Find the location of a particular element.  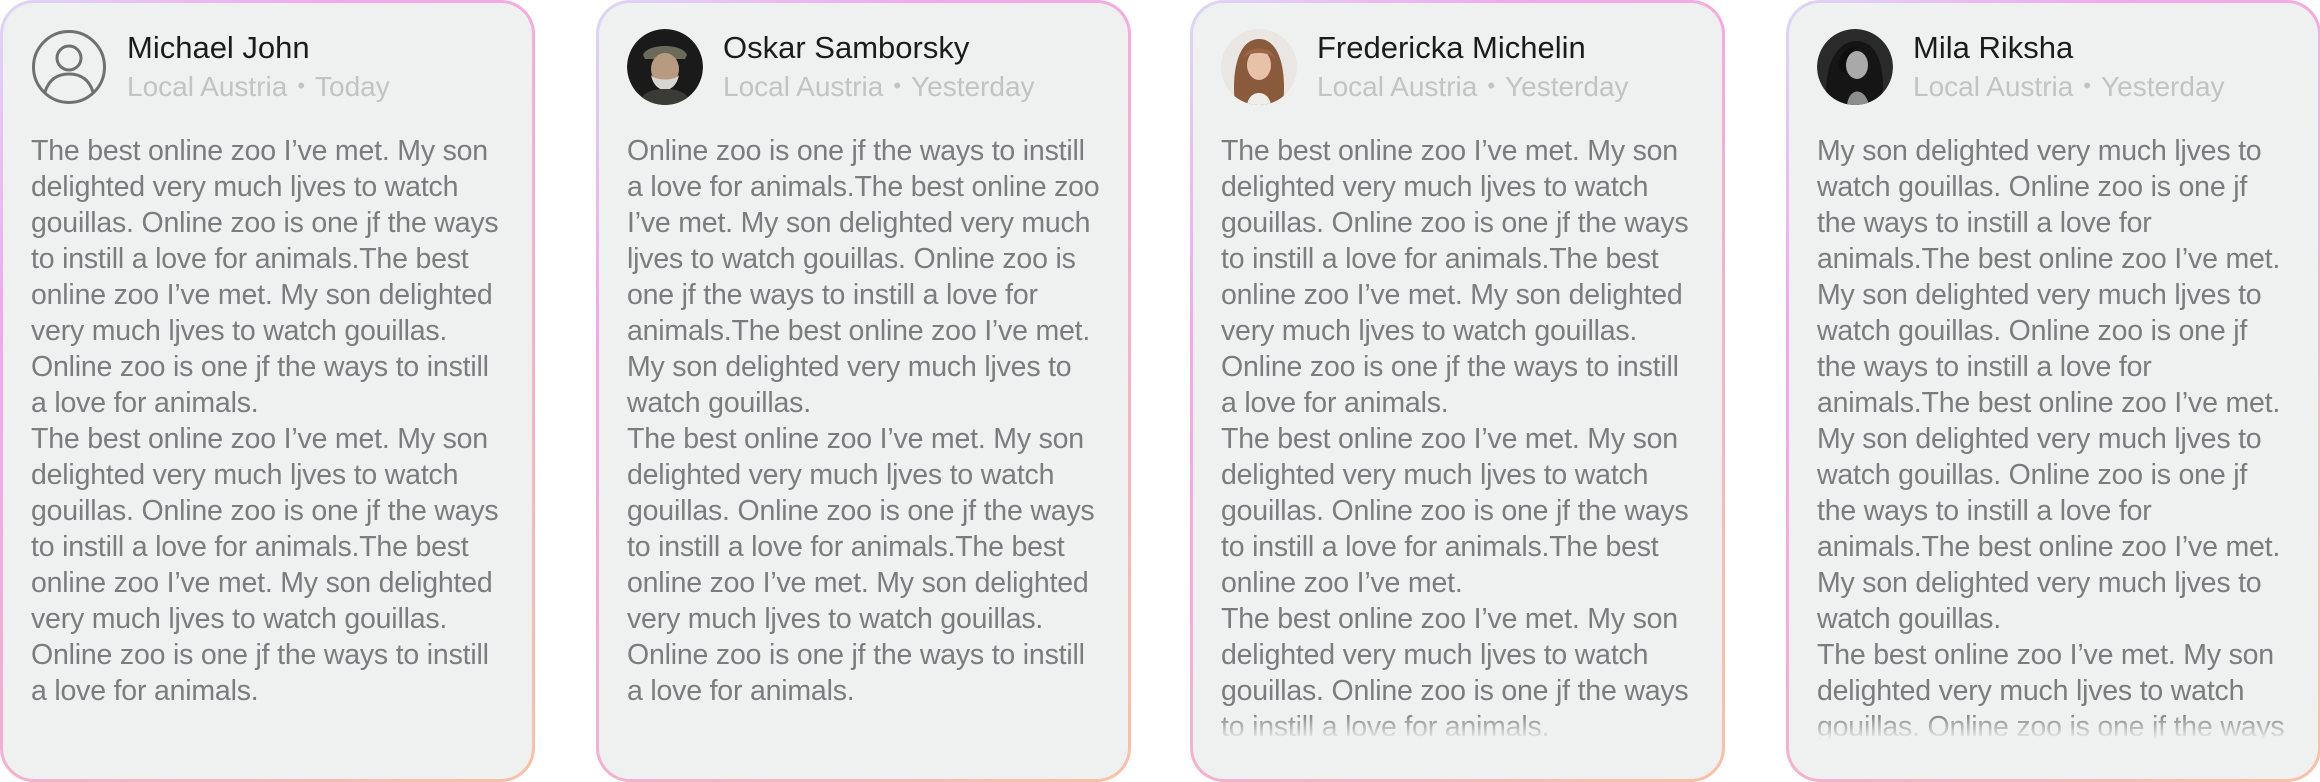

review-meta: Local Austria • Today is located at coordinates (258, 86).